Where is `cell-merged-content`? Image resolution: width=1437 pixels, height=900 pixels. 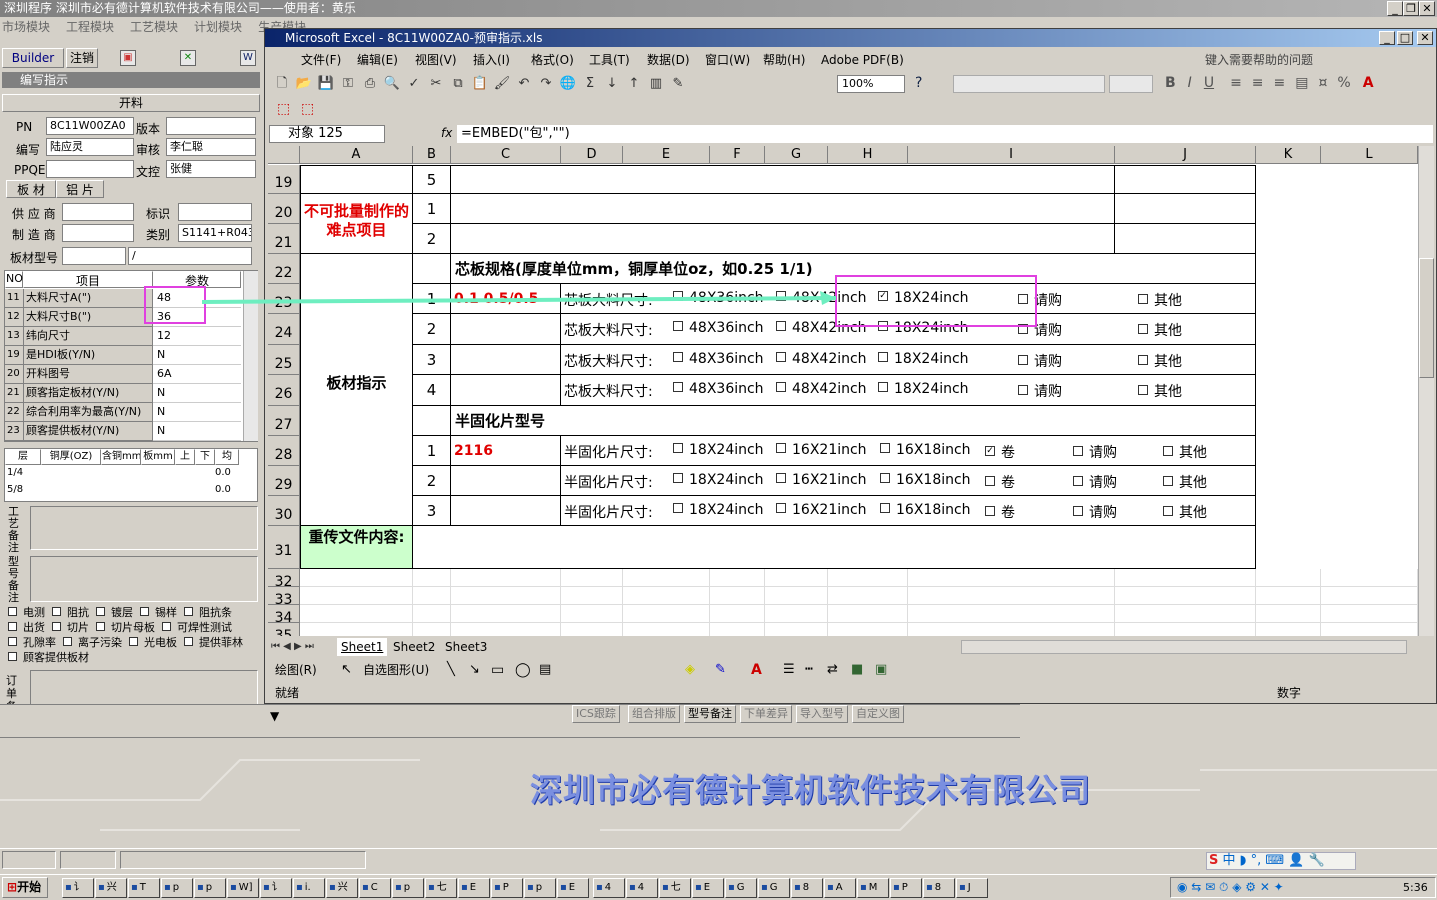 cell-merged-content is located at coordinates (783, 239).